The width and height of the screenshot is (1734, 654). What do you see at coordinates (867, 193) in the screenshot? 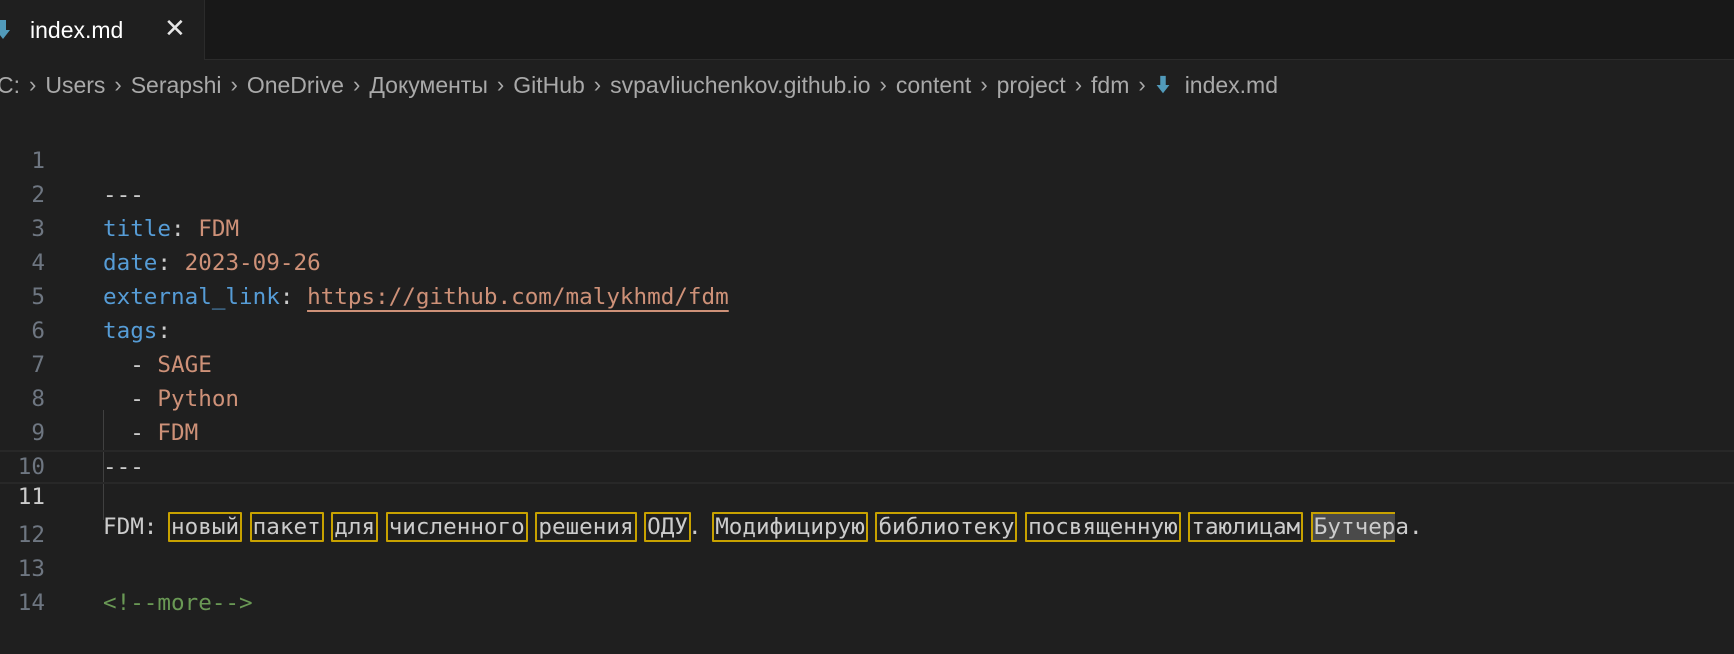
I see `editor-line: 2 title: FDM` at bounding box center [867, 193].